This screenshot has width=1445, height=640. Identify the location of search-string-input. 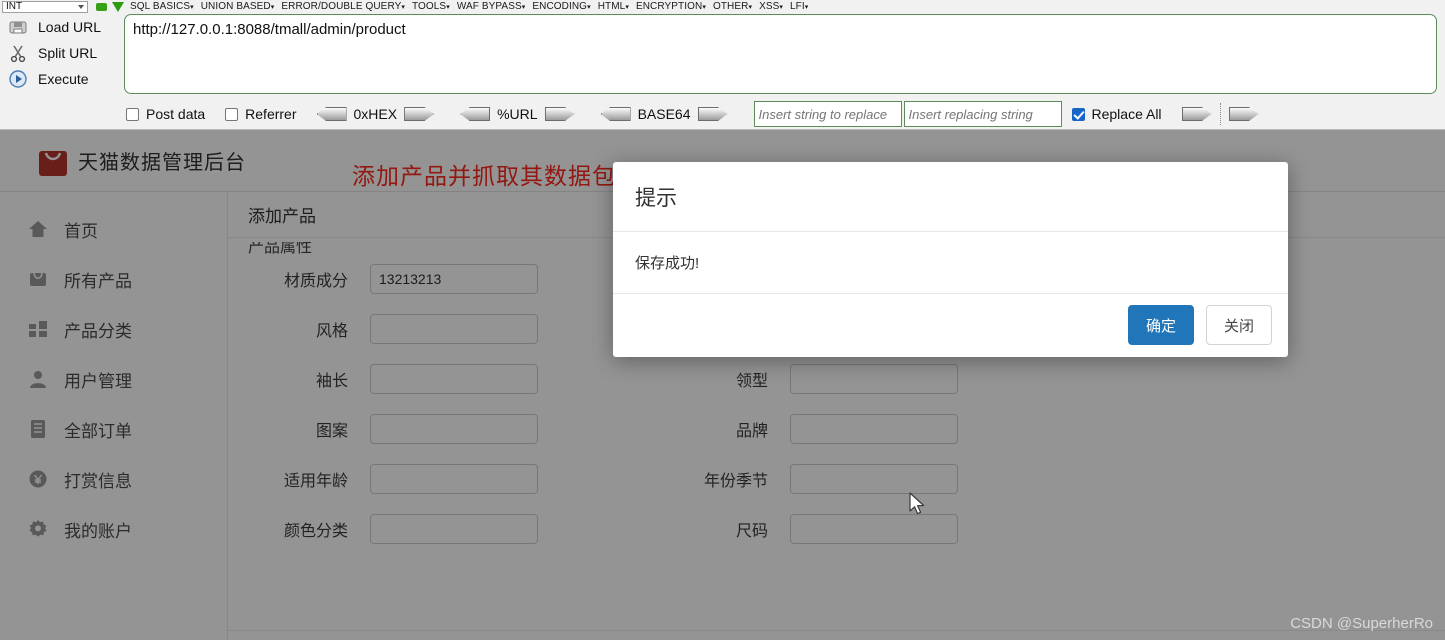
(827, 114).